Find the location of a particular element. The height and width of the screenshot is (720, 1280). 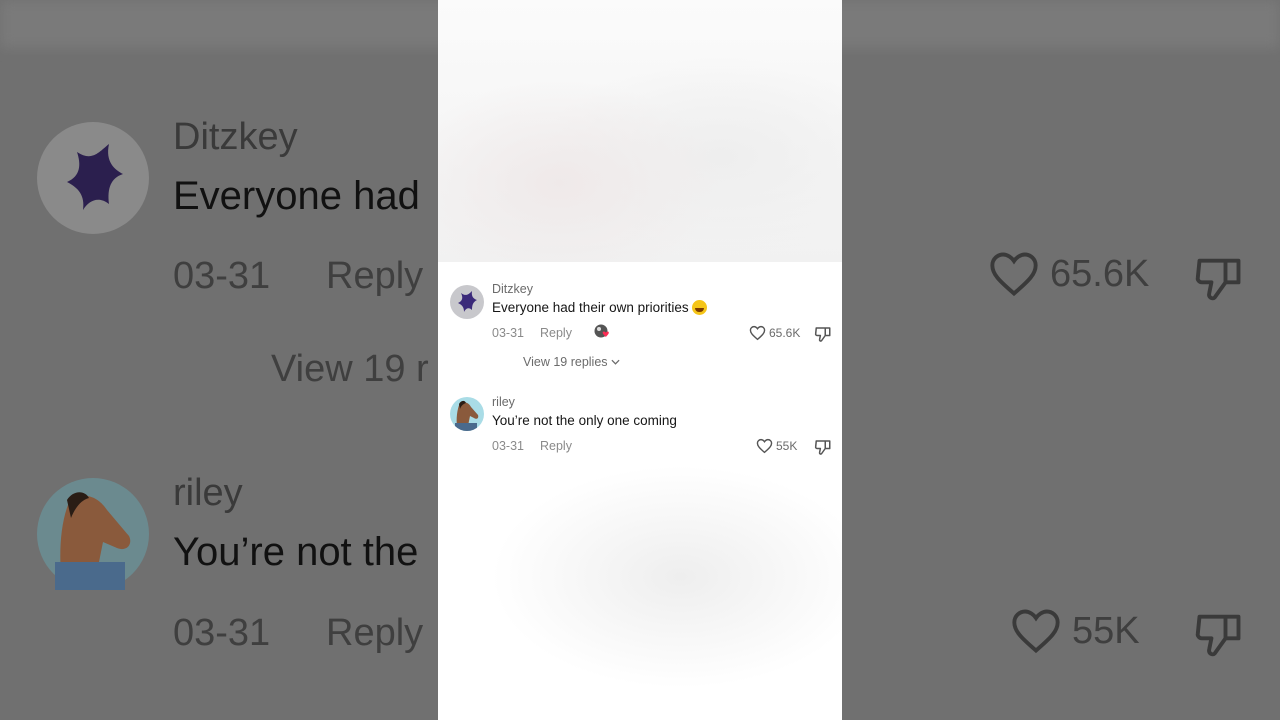

background-username: riley is located at coordinates (208, 493).